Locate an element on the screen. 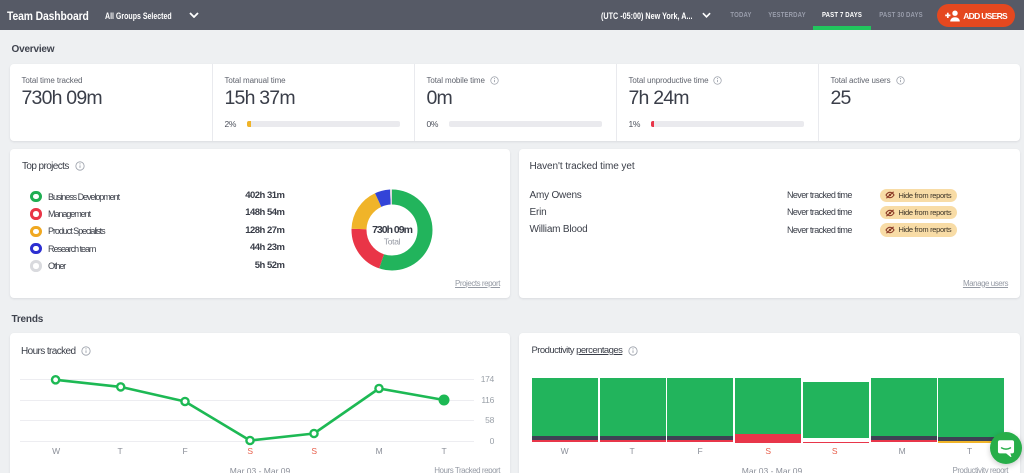  svg-text: Total is located at coordinates (391, 242).